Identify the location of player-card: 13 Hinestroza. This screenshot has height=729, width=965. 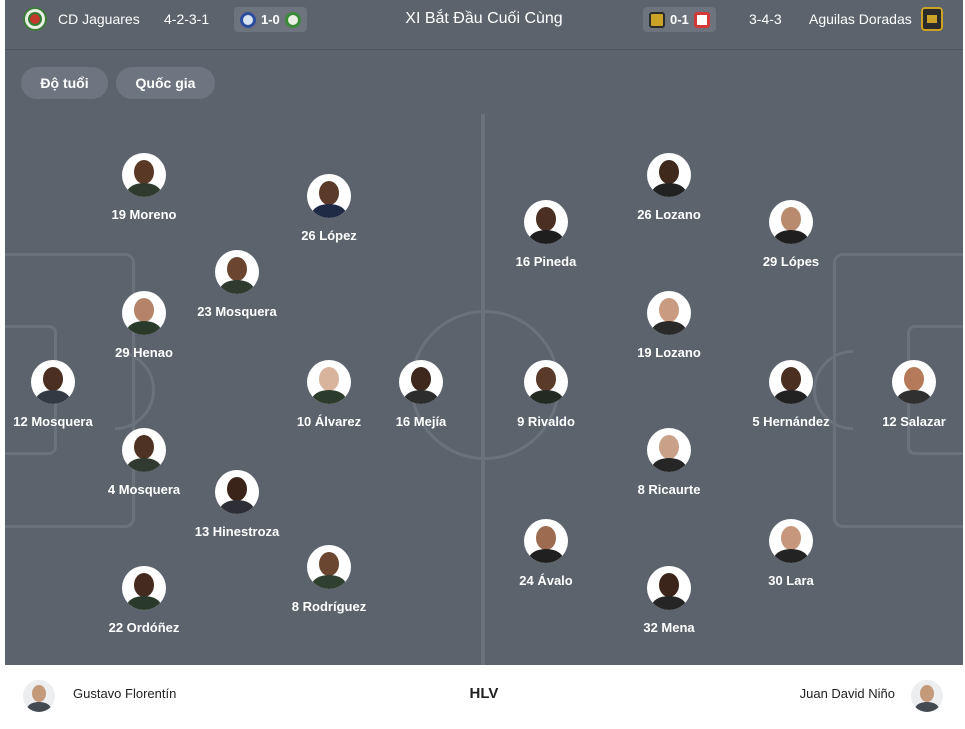
(237, 505).